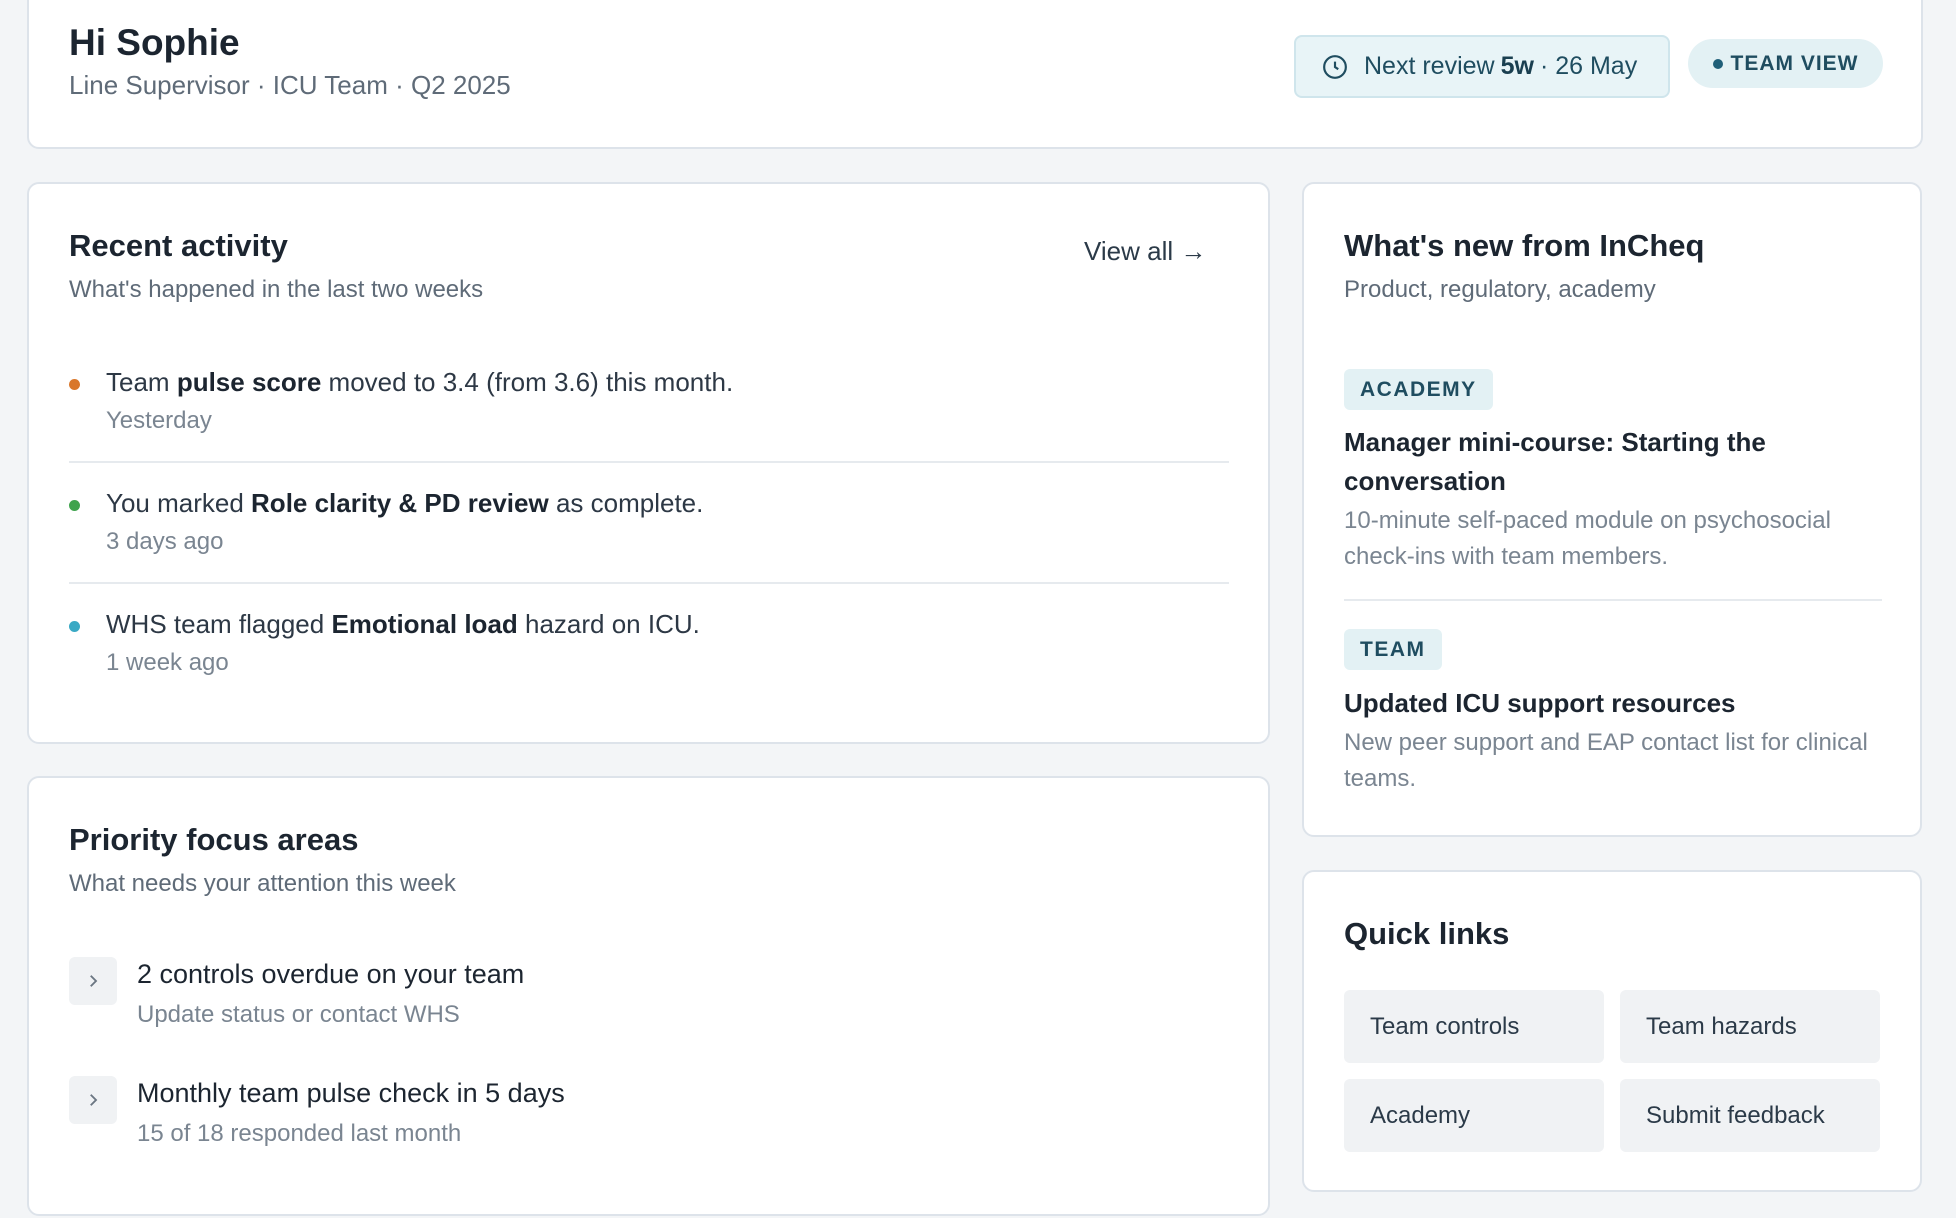 This screenshot has width=1956, height=1218. Describe the element at coordinates (331, 974) in the screenshot. I see `focus-item-title: 2 controls overdue on your team` at that location.